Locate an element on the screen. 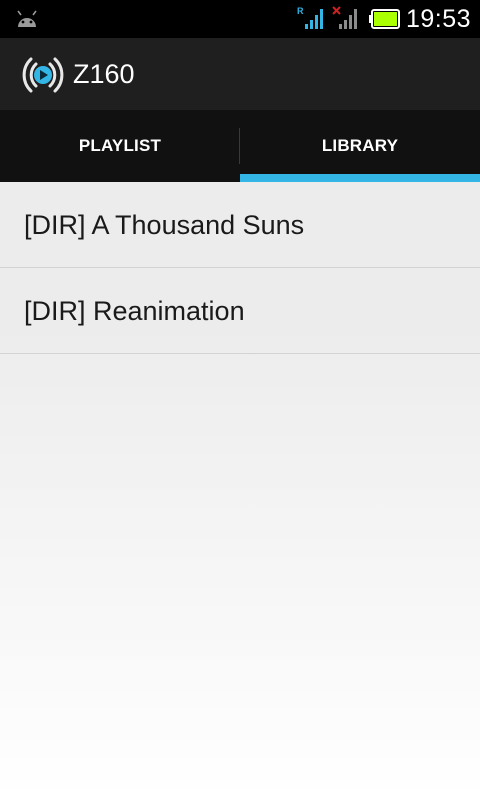 The image size is (480, 800). selected-tab-indicator is located at coordinates (360, 178).